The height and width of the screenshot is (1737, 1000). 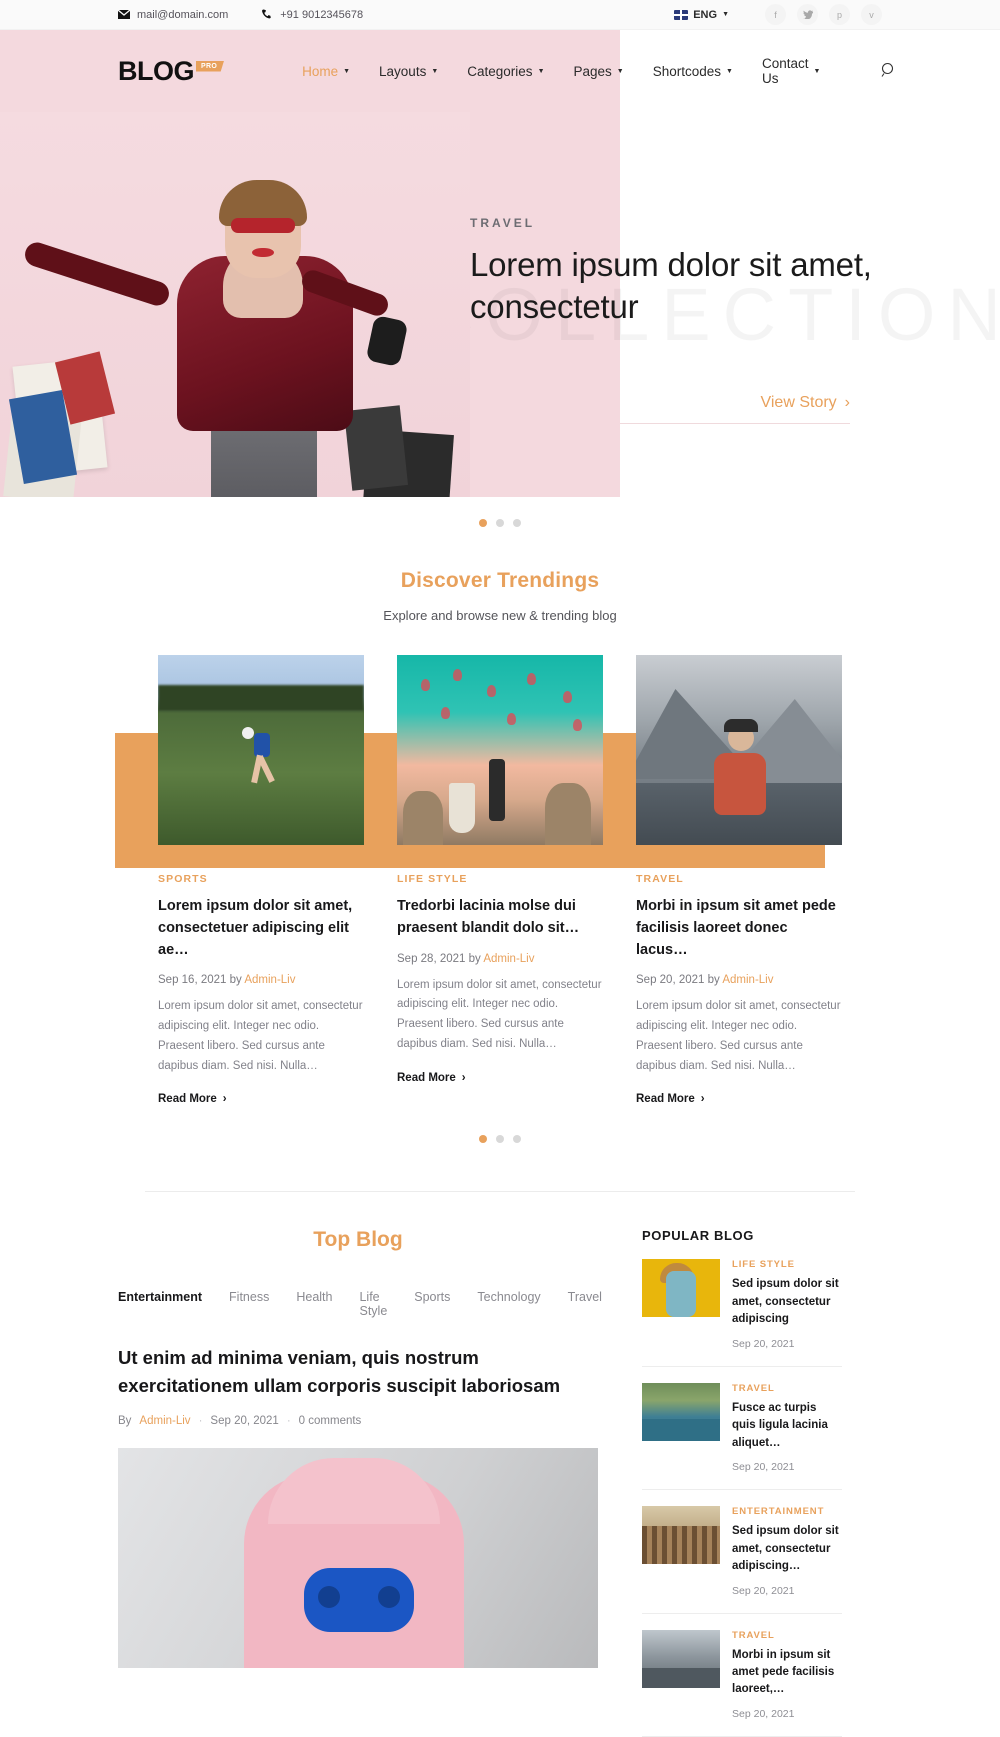 I want to click on topbar-right-group: ENG ▼ f p v, so click(x=837, y=14).